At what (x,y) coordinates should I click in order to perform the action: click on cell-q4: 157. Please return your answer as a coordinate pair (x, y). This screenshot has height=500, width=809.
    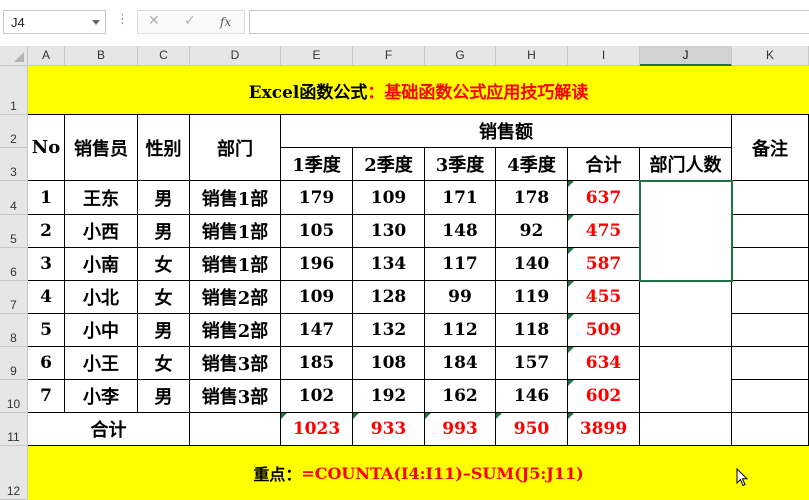
    Looking at the image, I should click on (532, 363).